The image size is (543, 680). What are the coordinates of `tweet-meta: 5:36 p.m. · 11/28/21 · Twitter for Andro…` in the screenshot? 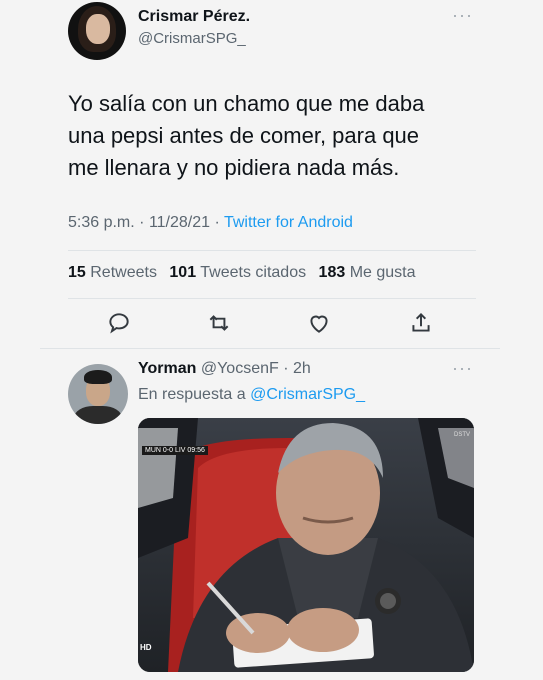 It's located at (210, 222).